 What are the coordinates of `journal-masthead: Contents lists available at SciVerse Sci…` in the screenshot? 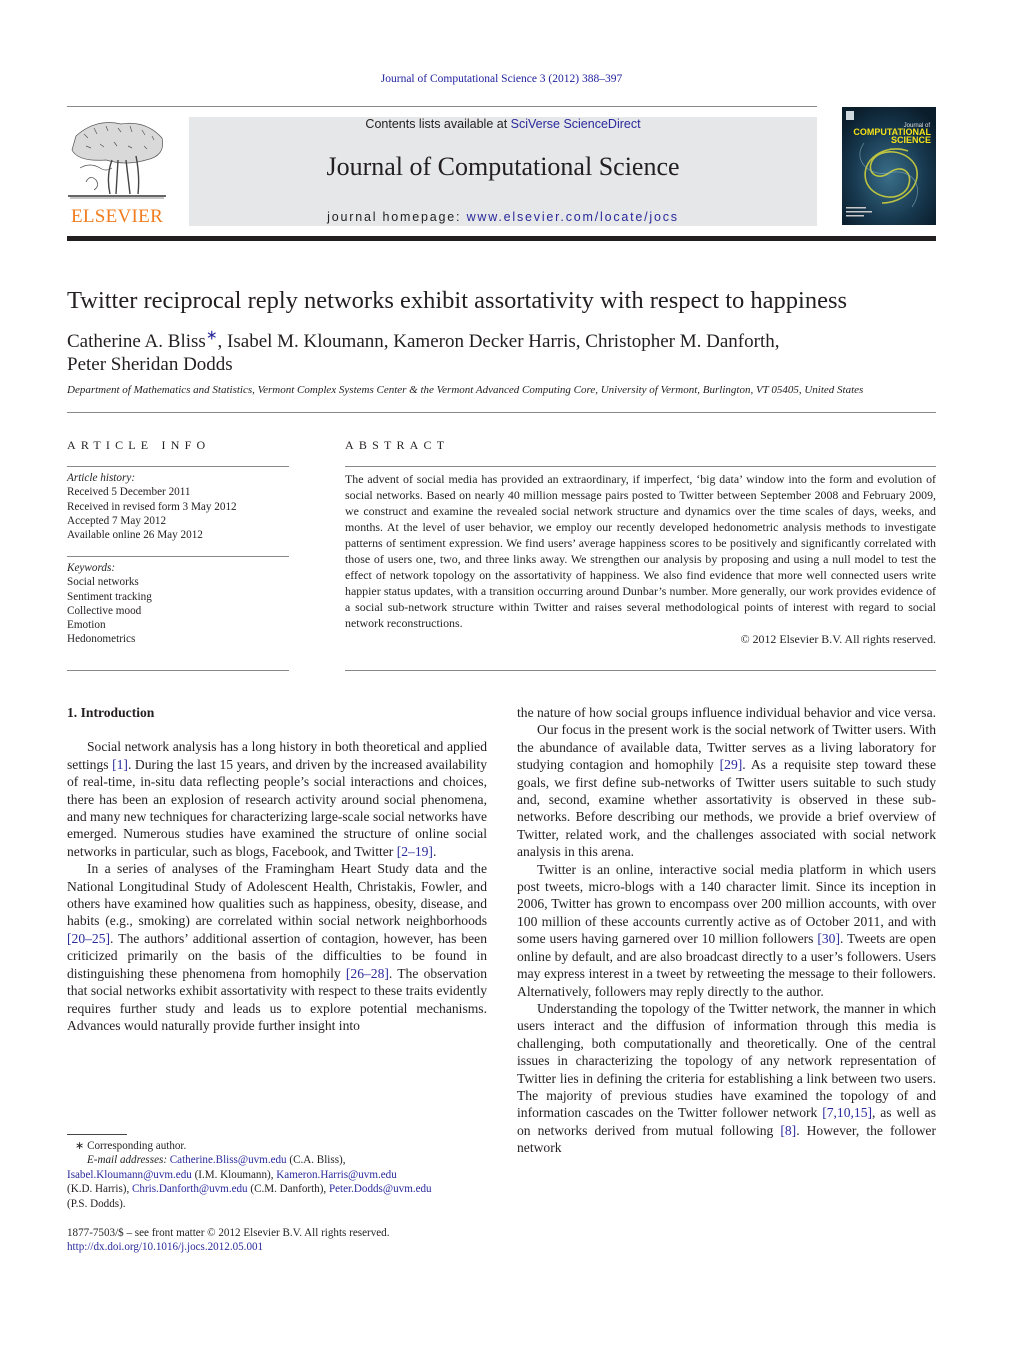 It's located at (503, 171).